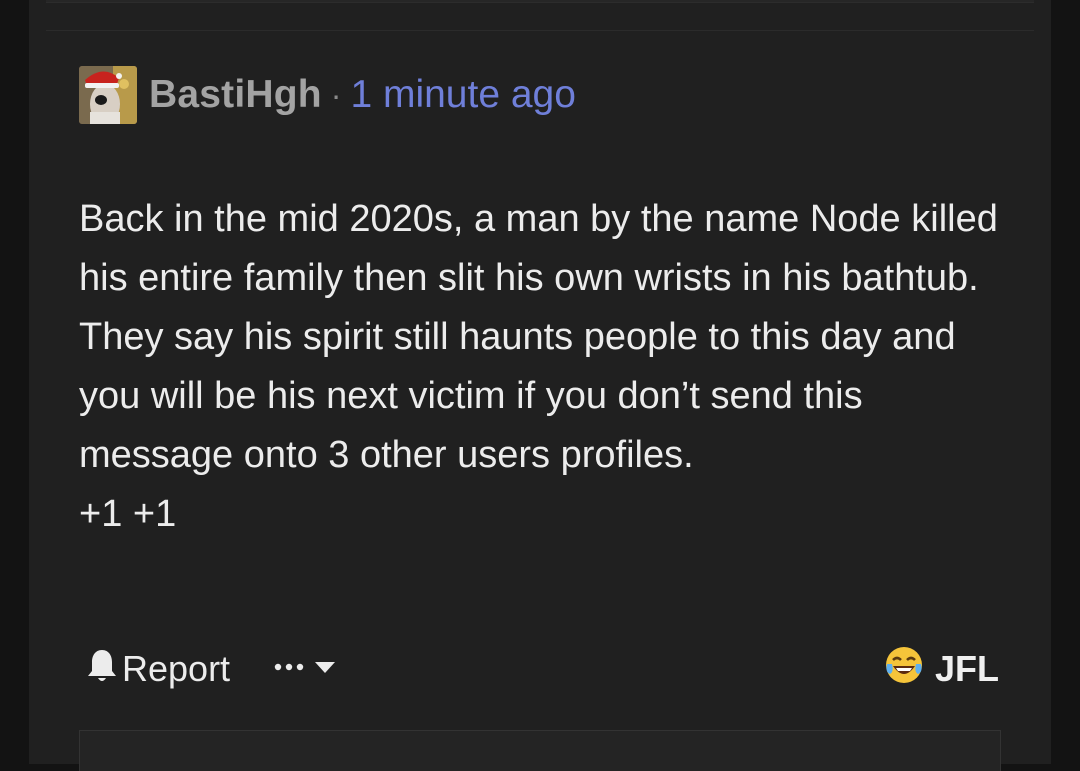  I want to click on more-options-button, so click(305, 669).